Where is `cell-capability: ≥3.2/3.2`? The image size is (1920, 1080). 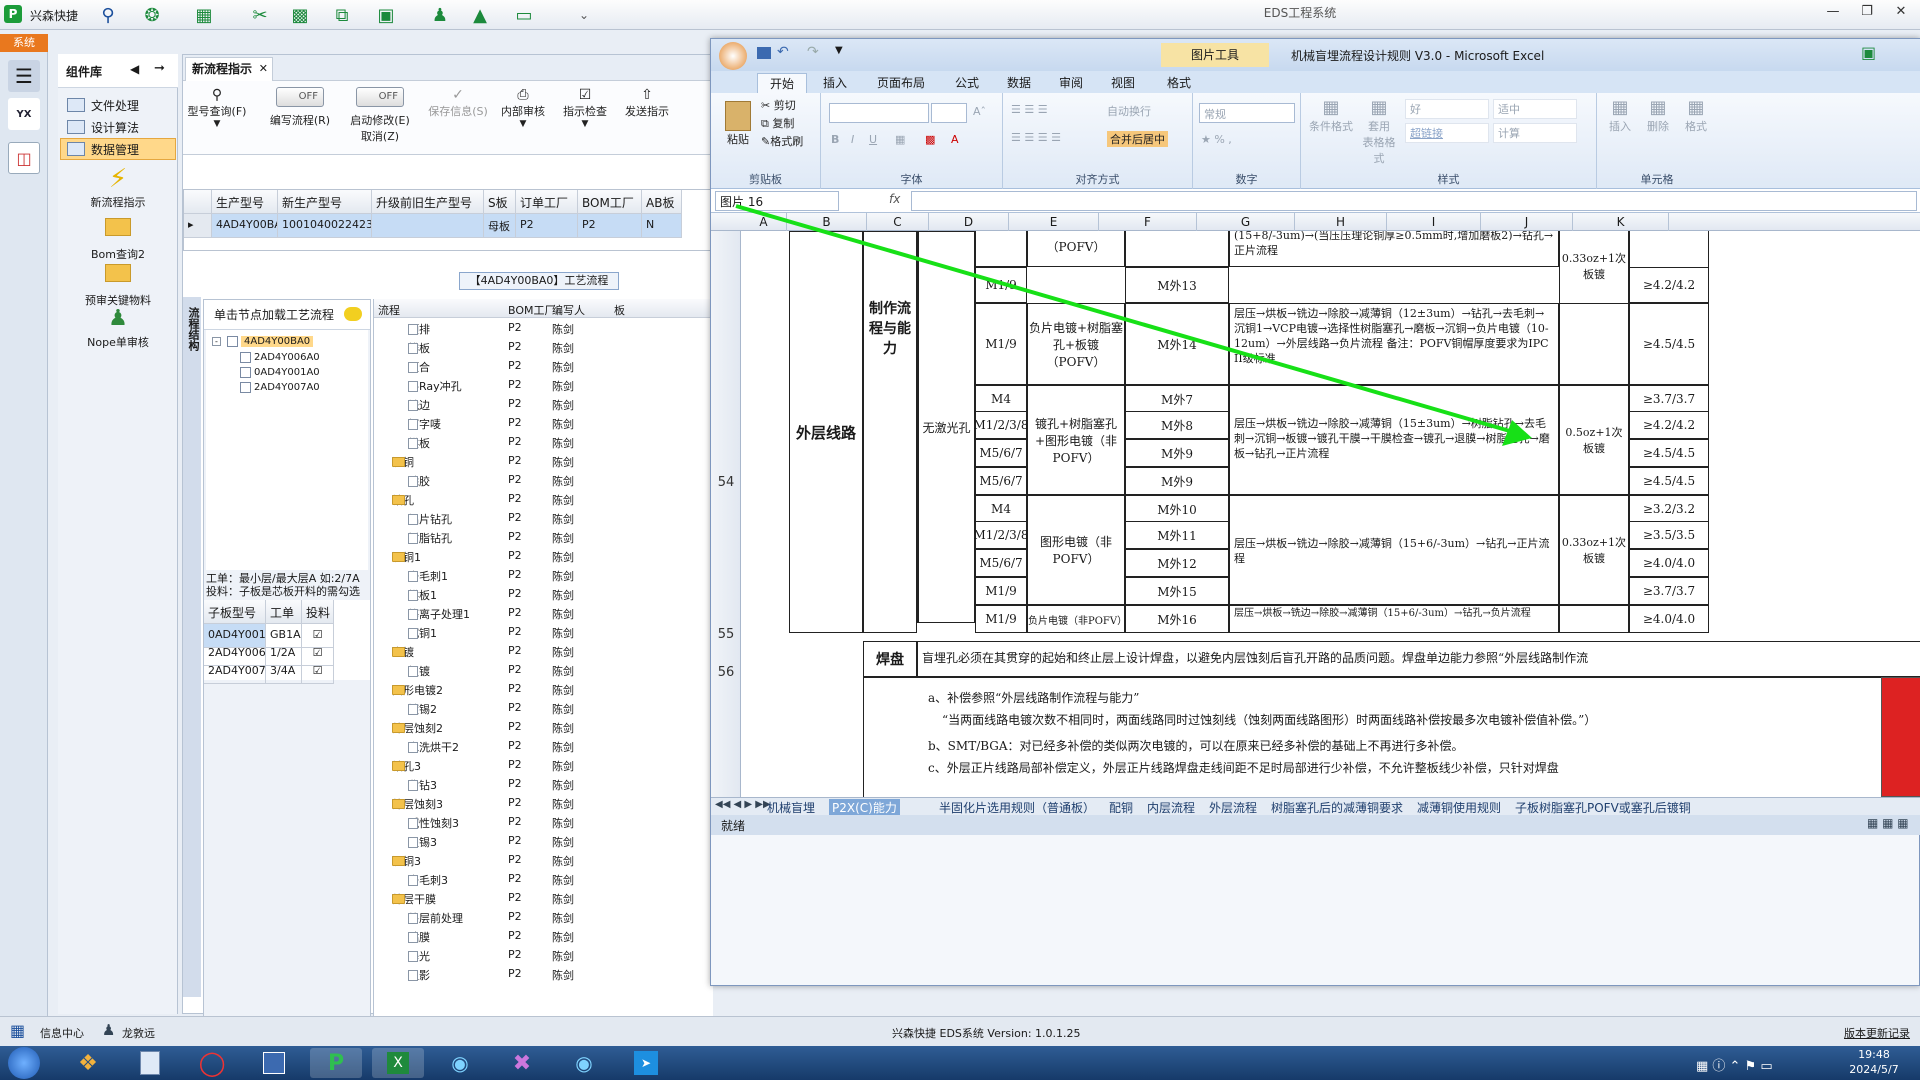 cell-capability: ≥3.2/3.2 is located at coordinates (1669, 509).